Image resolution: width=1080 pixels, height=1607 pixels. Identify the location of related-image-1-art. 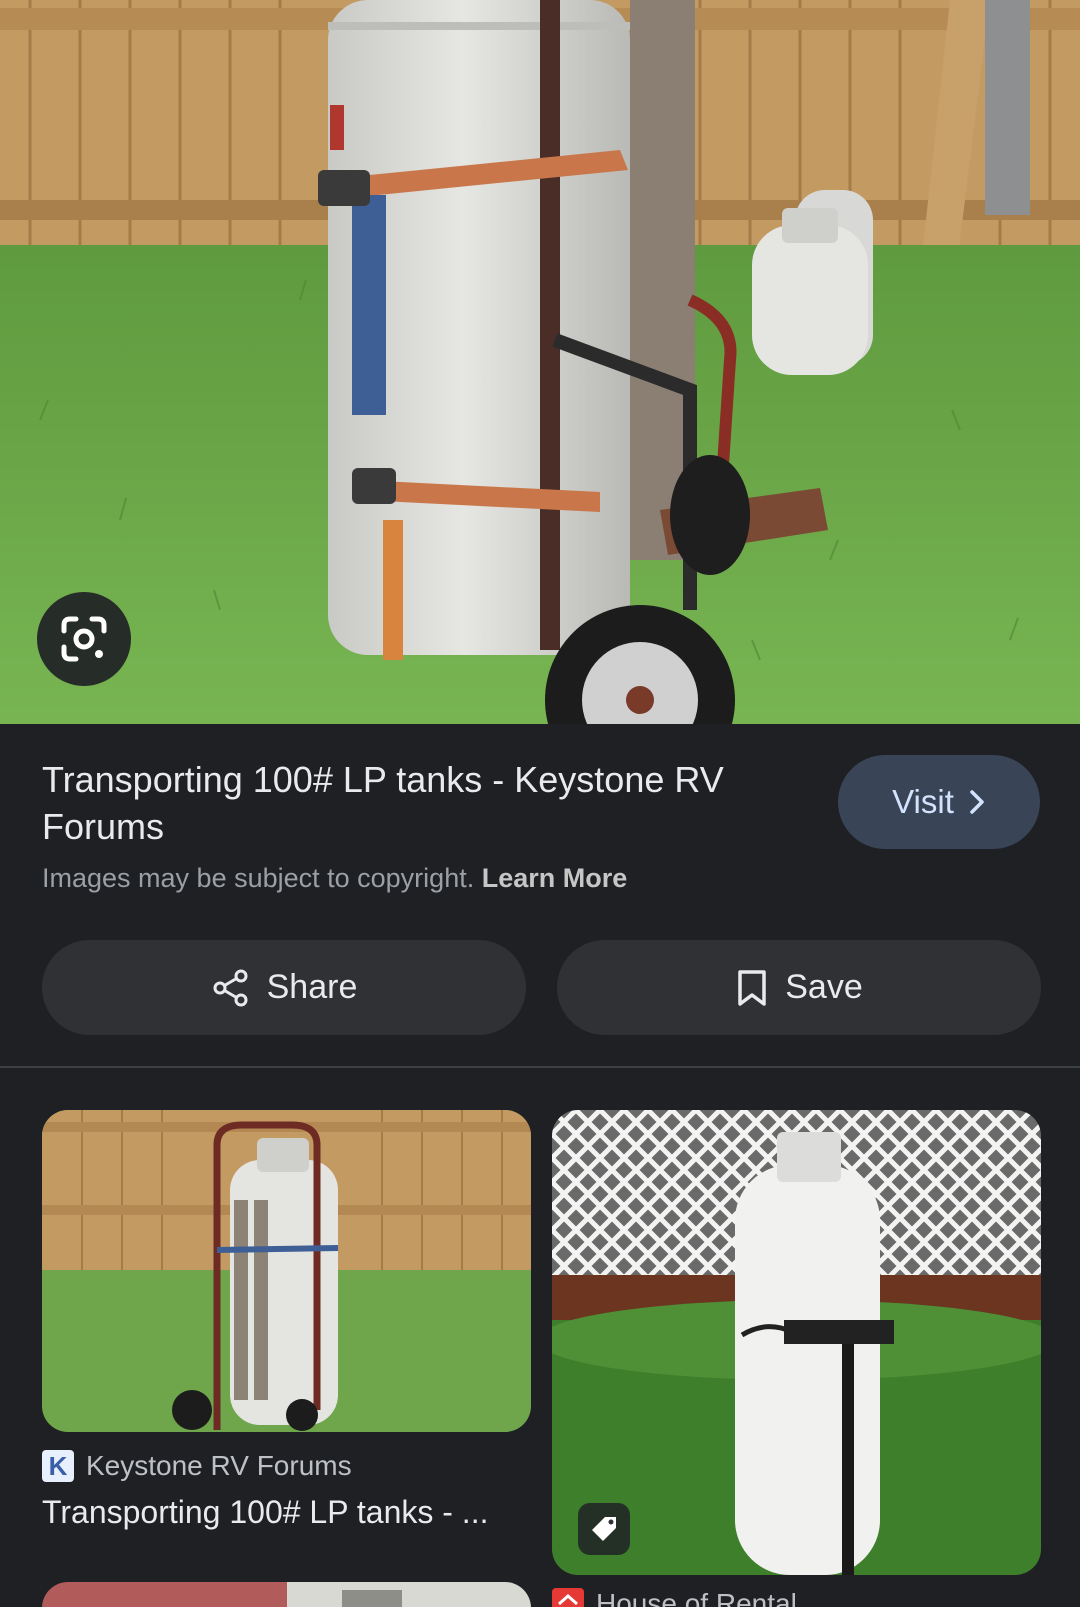
(286, 1271).